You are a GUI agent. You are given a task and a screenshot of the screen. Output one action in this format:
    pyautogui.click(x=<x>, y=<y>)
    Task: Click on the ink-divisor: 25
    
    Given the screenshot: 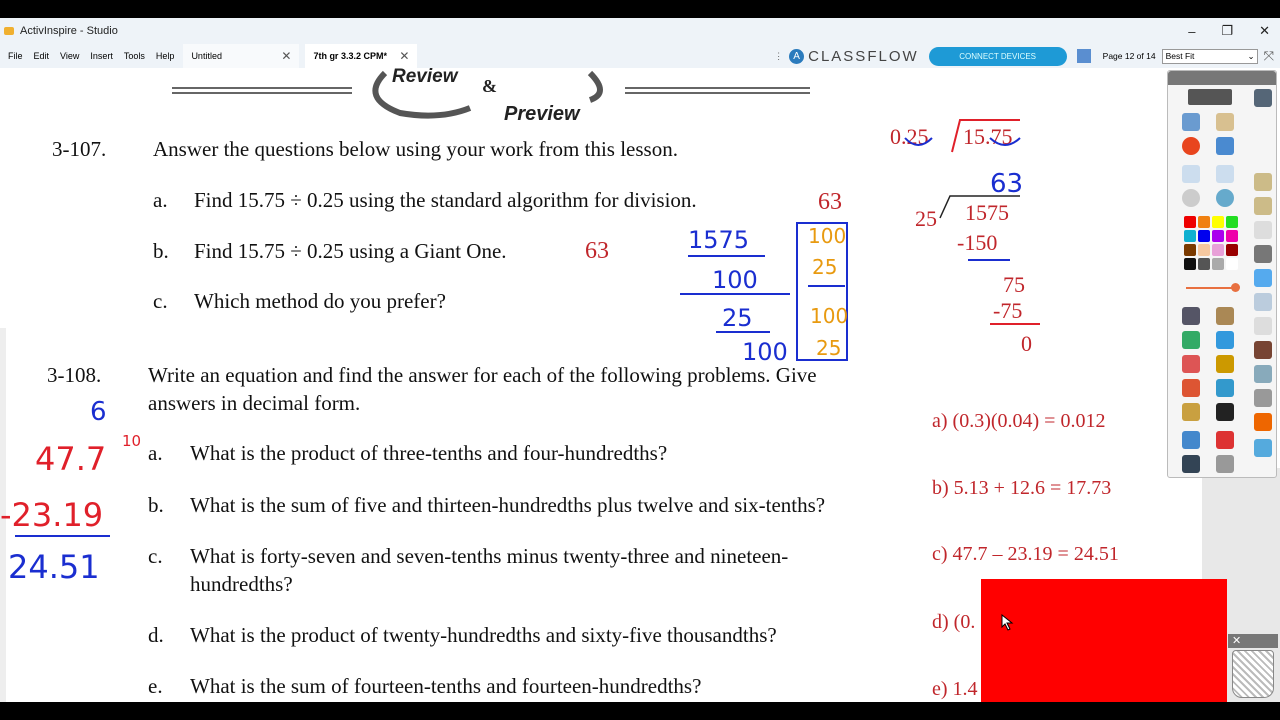 What is the action you would take?
    pyautogui.click(x=926, y=218)
    